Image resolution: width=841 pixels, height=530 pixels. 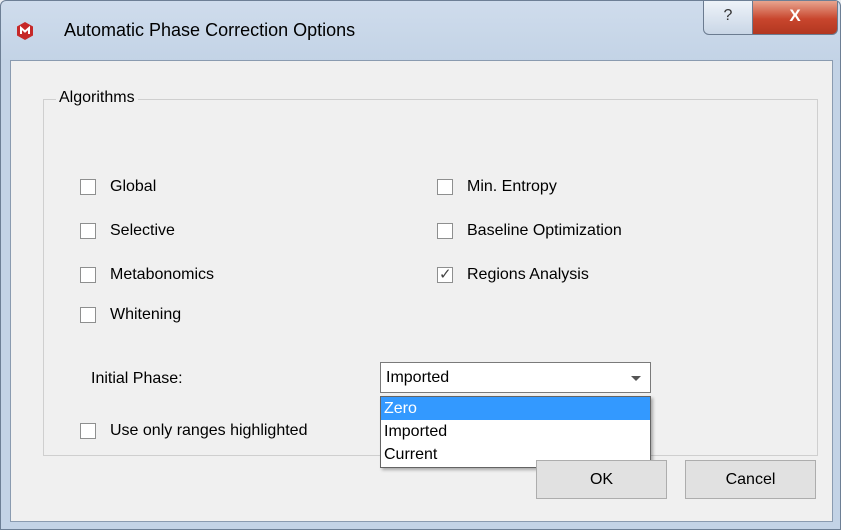 What do you see at coordinates (162, 274) in the screenshot?
I see `checkbox-label: Metabonomics` at bounding box center [162, 274].